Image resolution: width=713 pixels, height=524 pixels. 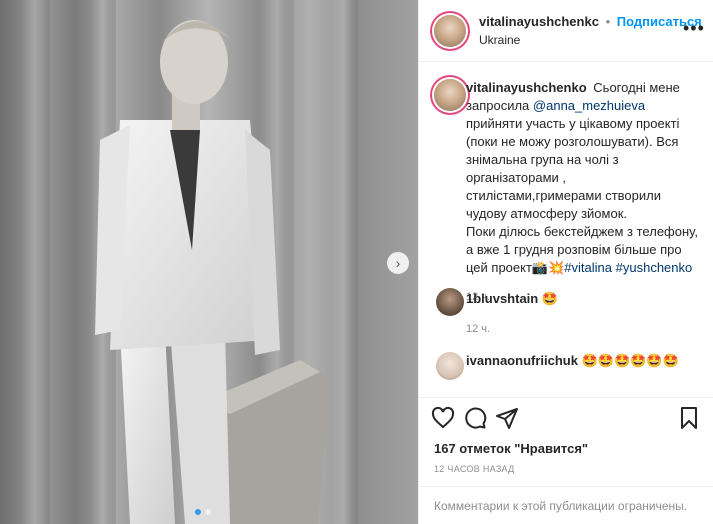 I want to click on comment-username: ivannaonufriichuk, so click(x=522, y=360).